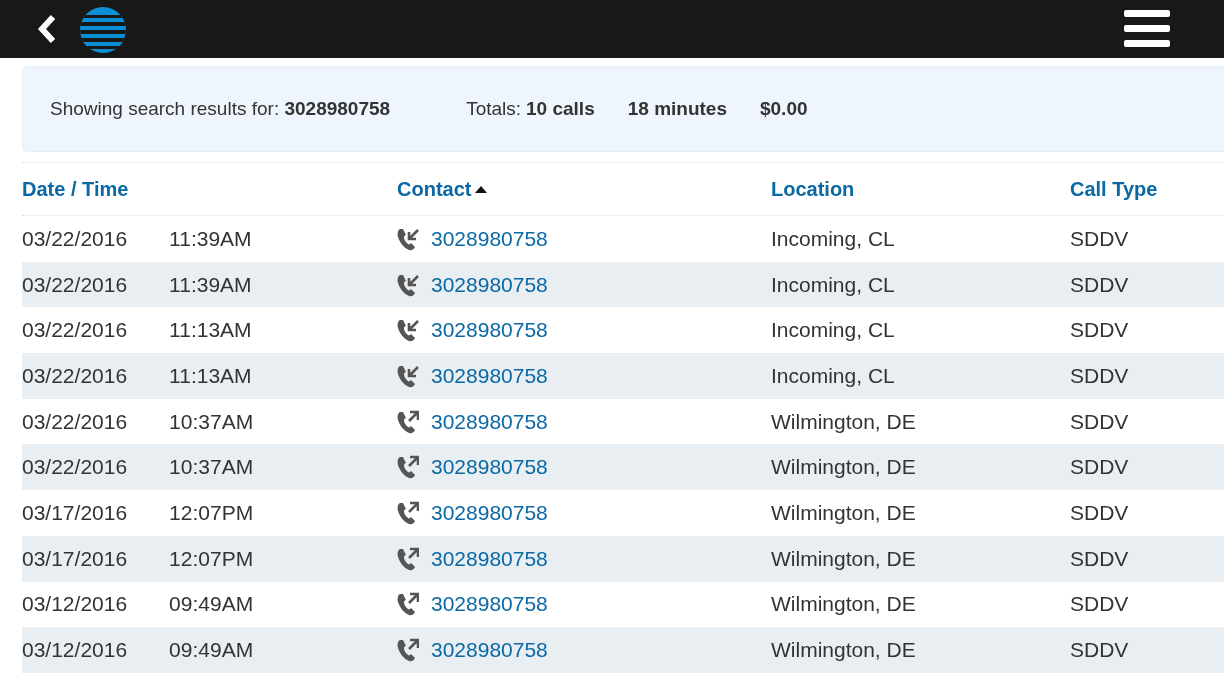  Describe the element at coordinates (494, 109) in the screenshot. I see `totals-label: Totals:` at that location.